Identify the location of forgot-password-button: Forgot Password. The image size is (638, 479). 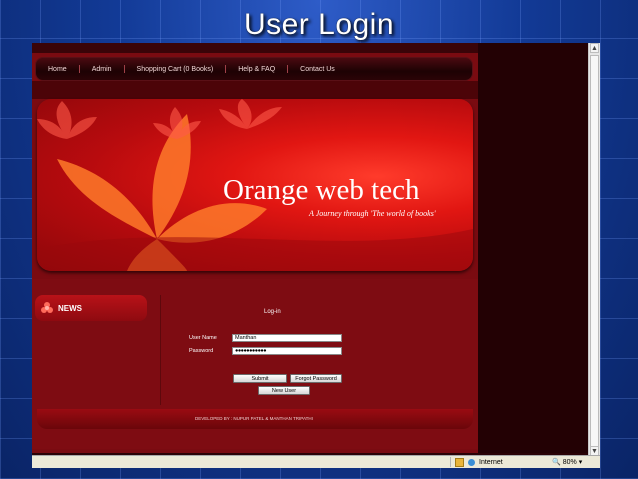
(316, 378).